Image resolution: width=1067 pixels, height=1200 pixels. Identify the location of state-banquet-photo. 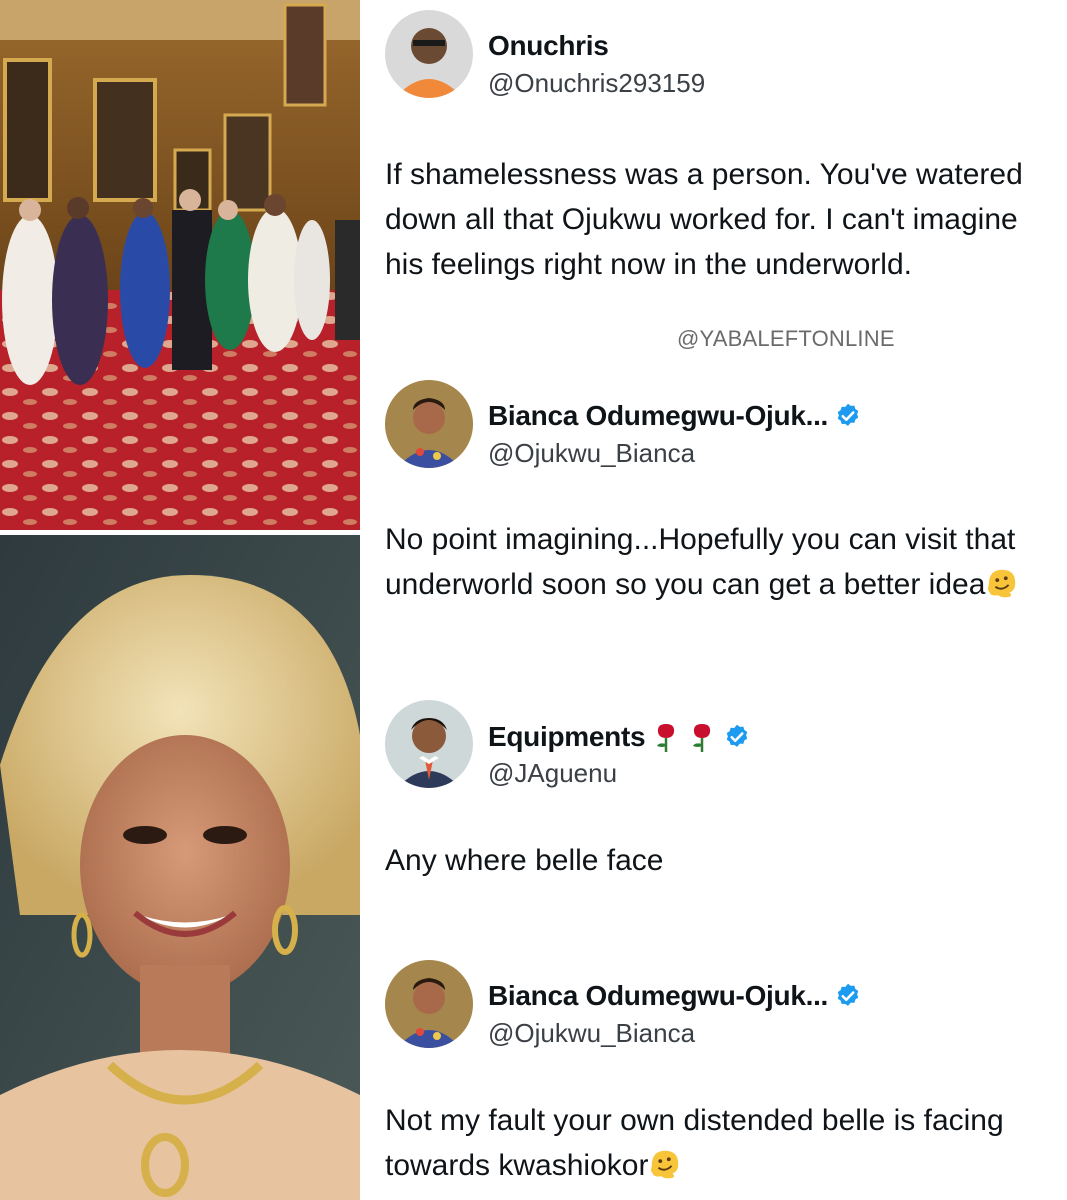
(180, 265).